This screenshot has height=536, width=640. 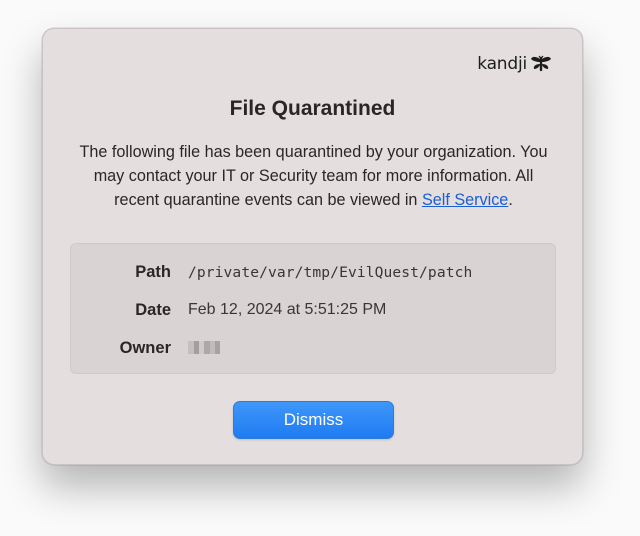 I want to click on bee-icon, so click(x=541, y=63).